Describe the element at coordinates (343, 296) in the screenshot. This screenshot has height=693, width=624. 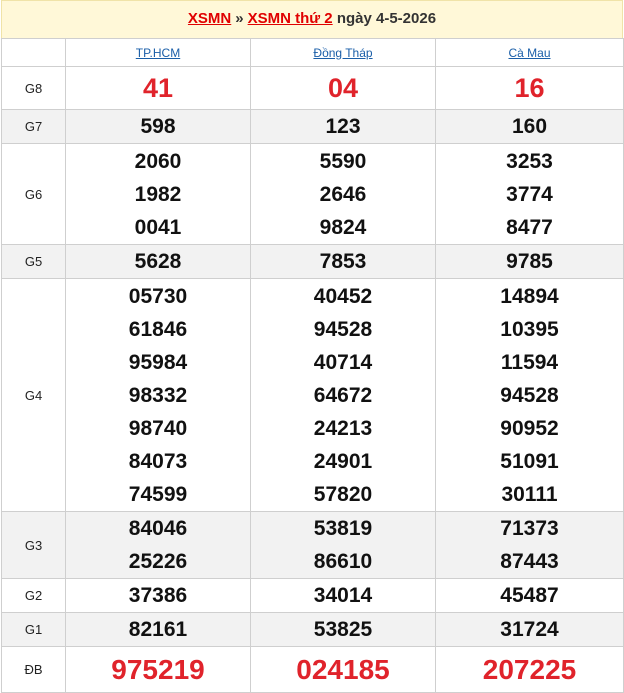
I see `result-number: 40452` at that location.